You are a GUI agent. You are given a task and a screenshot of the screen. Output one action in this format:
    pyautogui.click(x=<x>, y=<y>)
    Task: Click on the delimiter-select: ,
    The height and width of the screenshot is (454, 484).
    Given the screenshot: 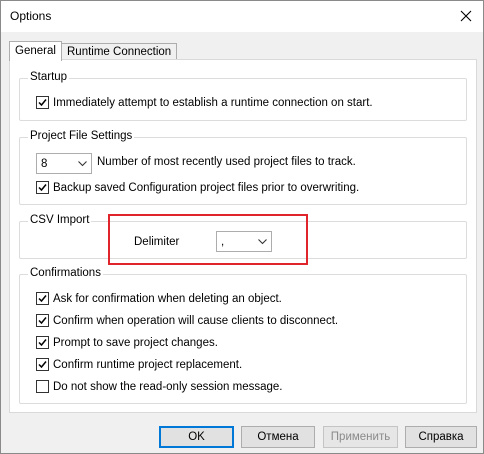 What is the action you would take?
    pyautogui.click(x=244, y=241)
    